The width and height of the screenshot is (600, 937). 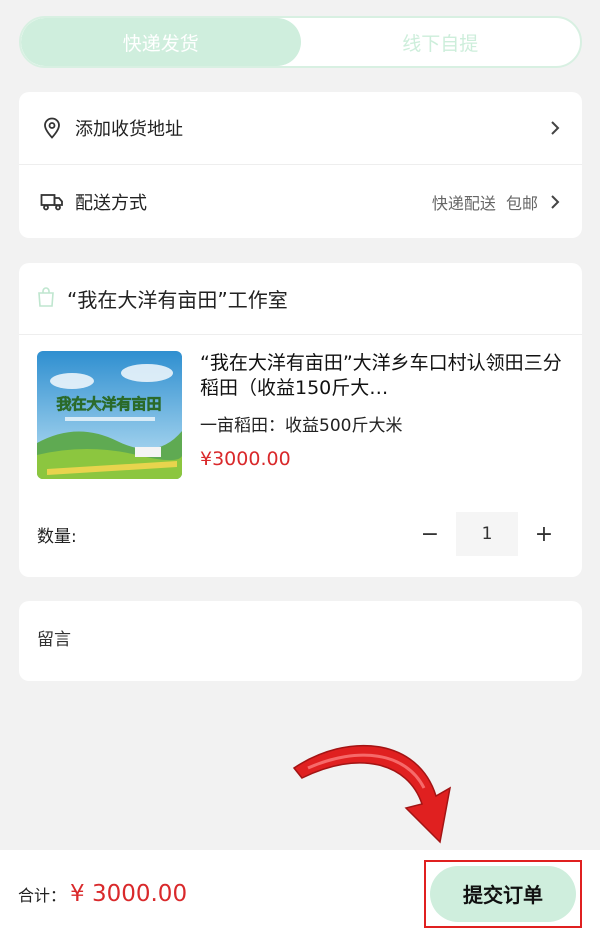 I want to click on product-thumbnail-text: 我在大洋有亩田, so click(x=108, y=404).